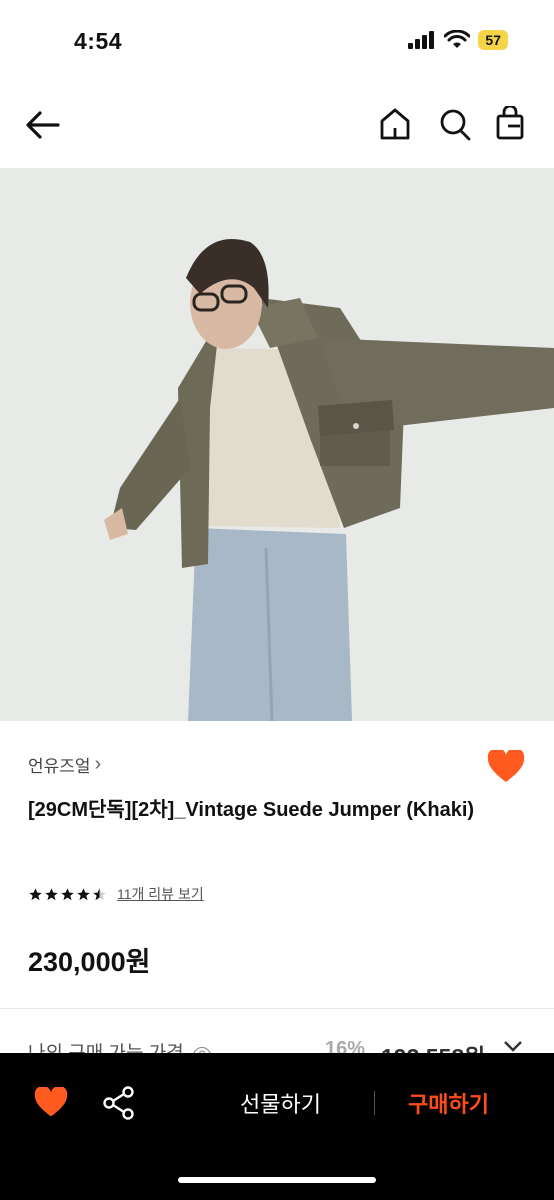 The height and width of the screenshot is (1200, 554). What do you see at coordinates (395, 124) in the screenshot?
I see `home-icon` at bounding box center [395, 124].